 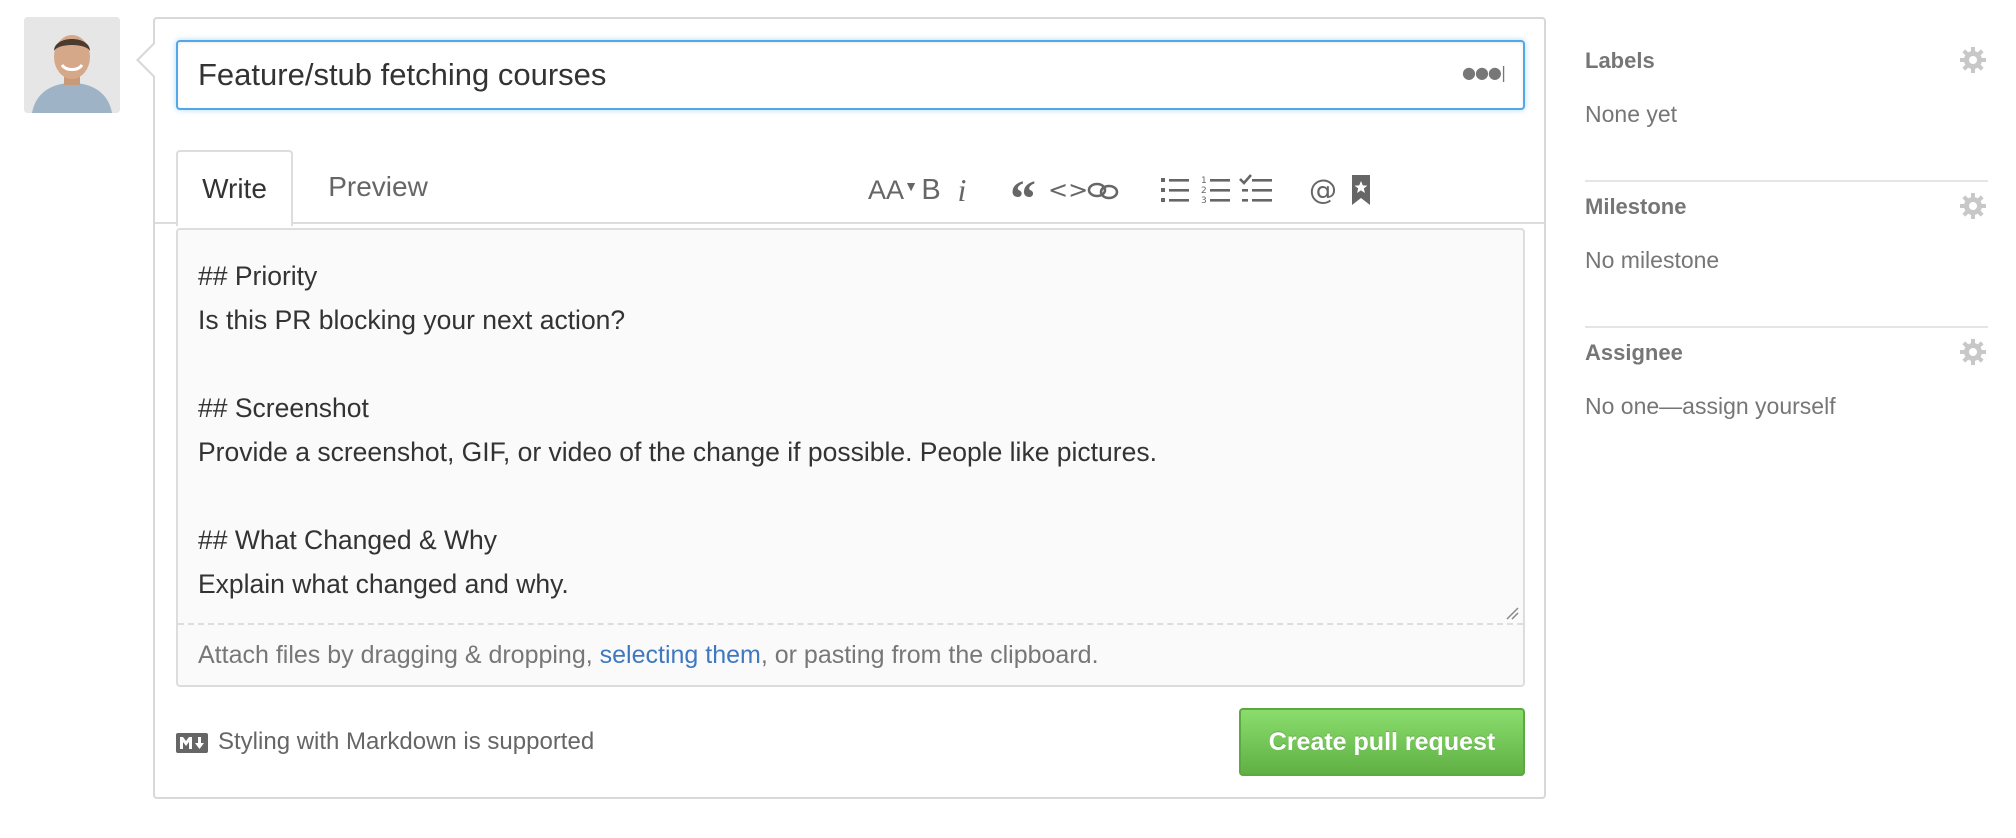 I want to click on caret-down-icon: ▼, so click(x=911, y=186).